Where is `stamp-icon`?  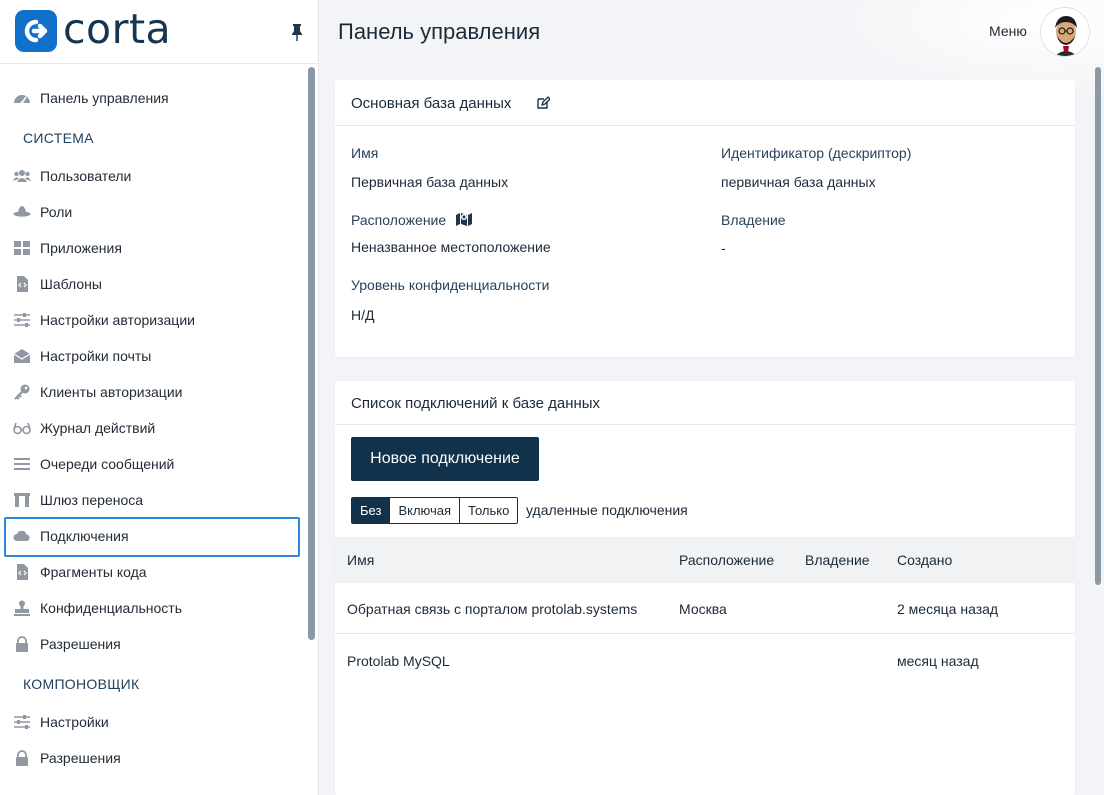 stamp-icon is located at coordinates (22, 608).